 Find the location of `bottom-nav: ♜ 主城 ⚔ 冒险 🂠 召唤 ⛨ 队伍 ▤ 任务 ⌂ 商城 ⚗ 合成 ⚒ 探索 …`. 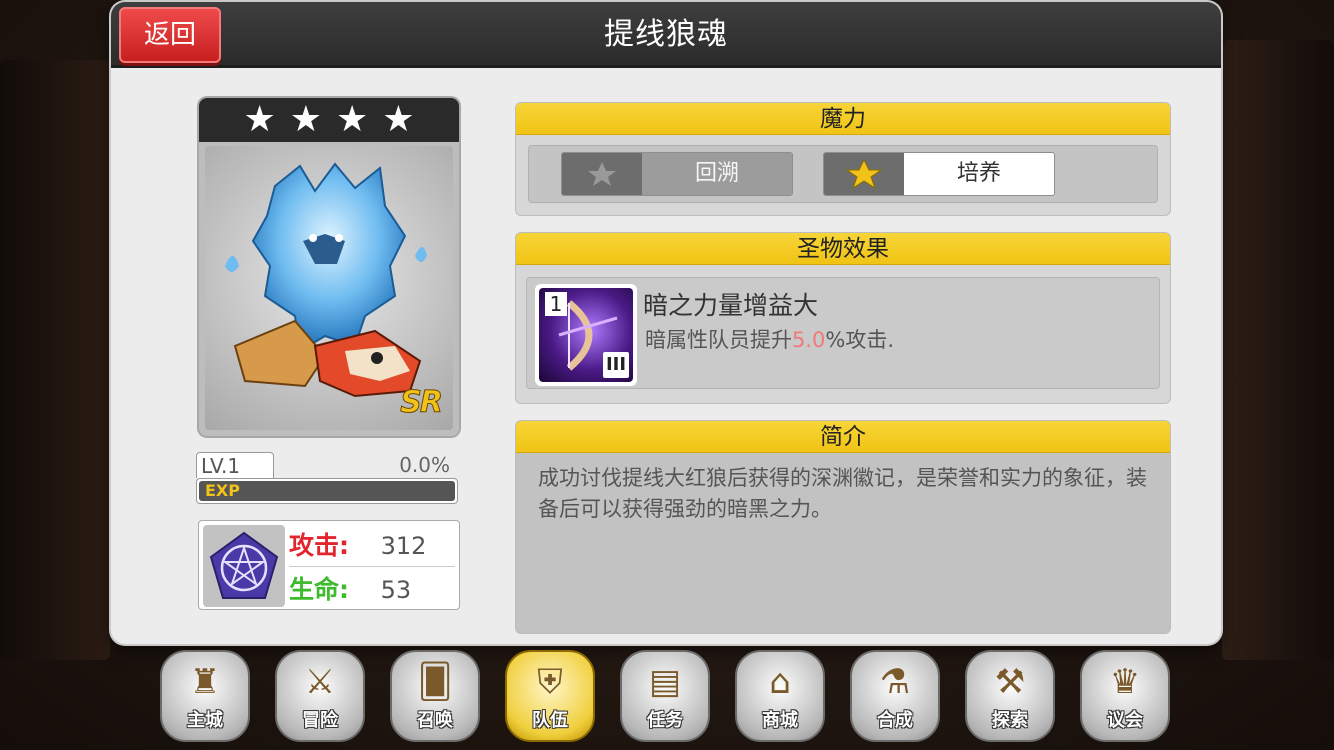

bottom-nav: ♜ 主城 ⚔ 冒险 🂠 召唤 ⛨ 队伍 ▤ 任务 ⌂ 商城 ⚗ 合成 ⚒ 探索 … is located at coordinates (675, 699).